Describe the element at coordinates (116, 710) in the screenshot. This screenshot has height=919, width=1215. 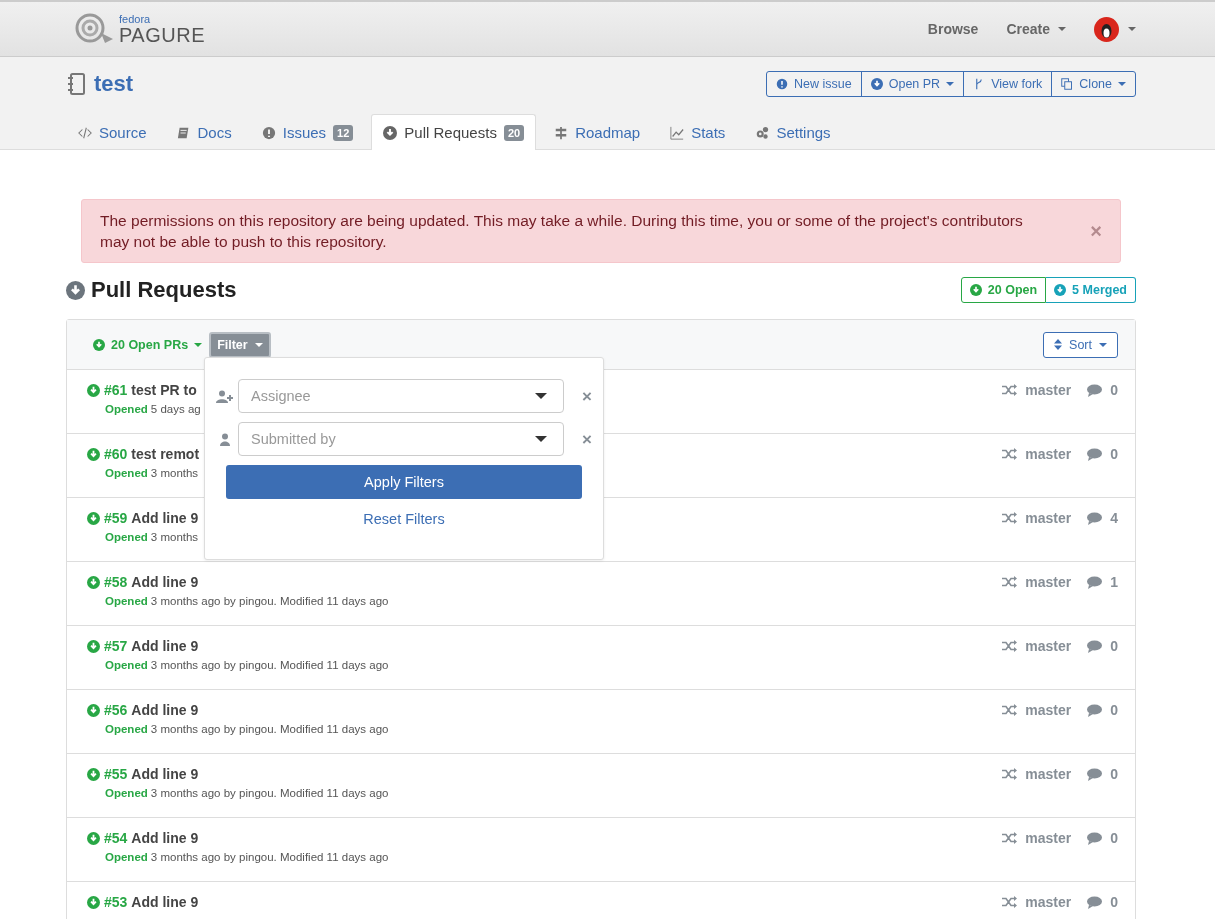
I see `pr-number: #56` at that location.